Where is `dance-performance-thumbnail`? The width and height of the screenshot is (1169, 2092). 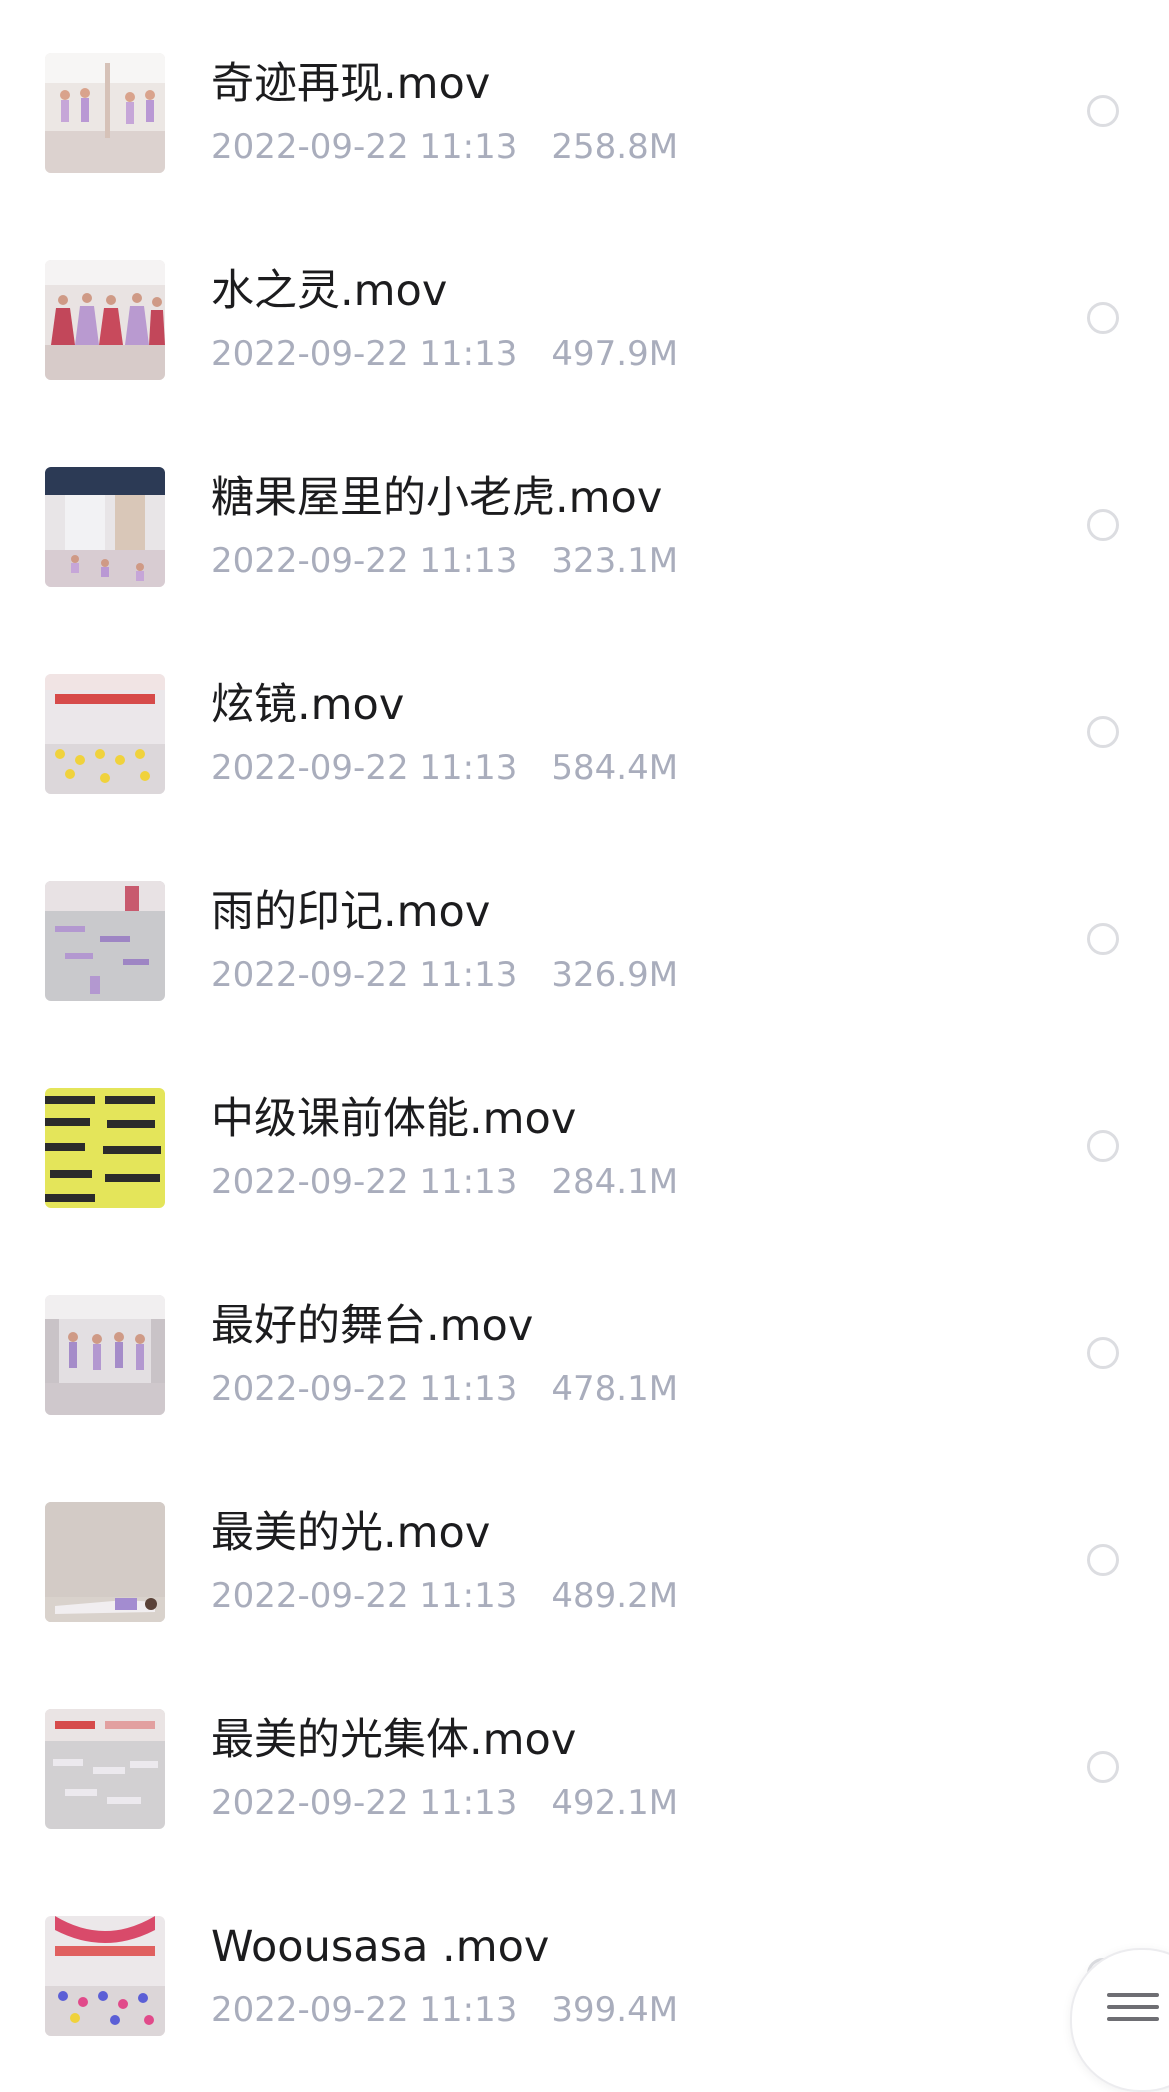 dance-performance-thumbnail is located at coordinates (105, 320).